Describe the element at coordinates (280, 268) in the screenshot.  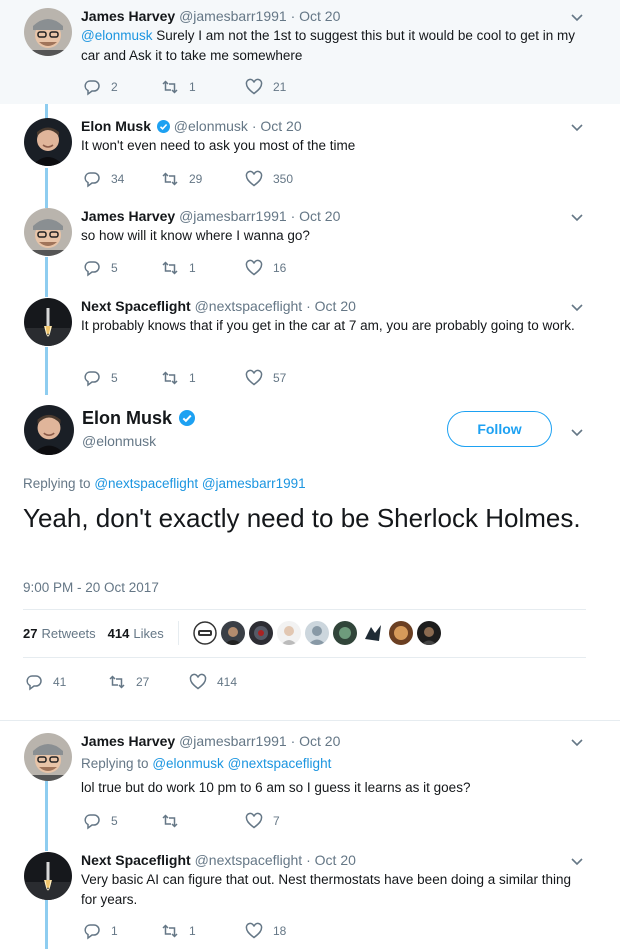
I see `like-count: 16` at that location.